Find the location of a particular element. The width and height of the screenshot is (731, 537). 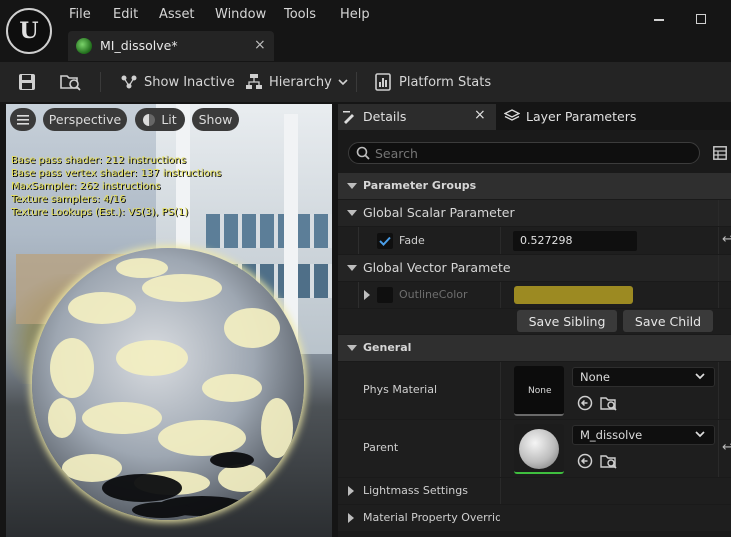

phys-material-thumbnail: None is located at coordinates (539, 391).